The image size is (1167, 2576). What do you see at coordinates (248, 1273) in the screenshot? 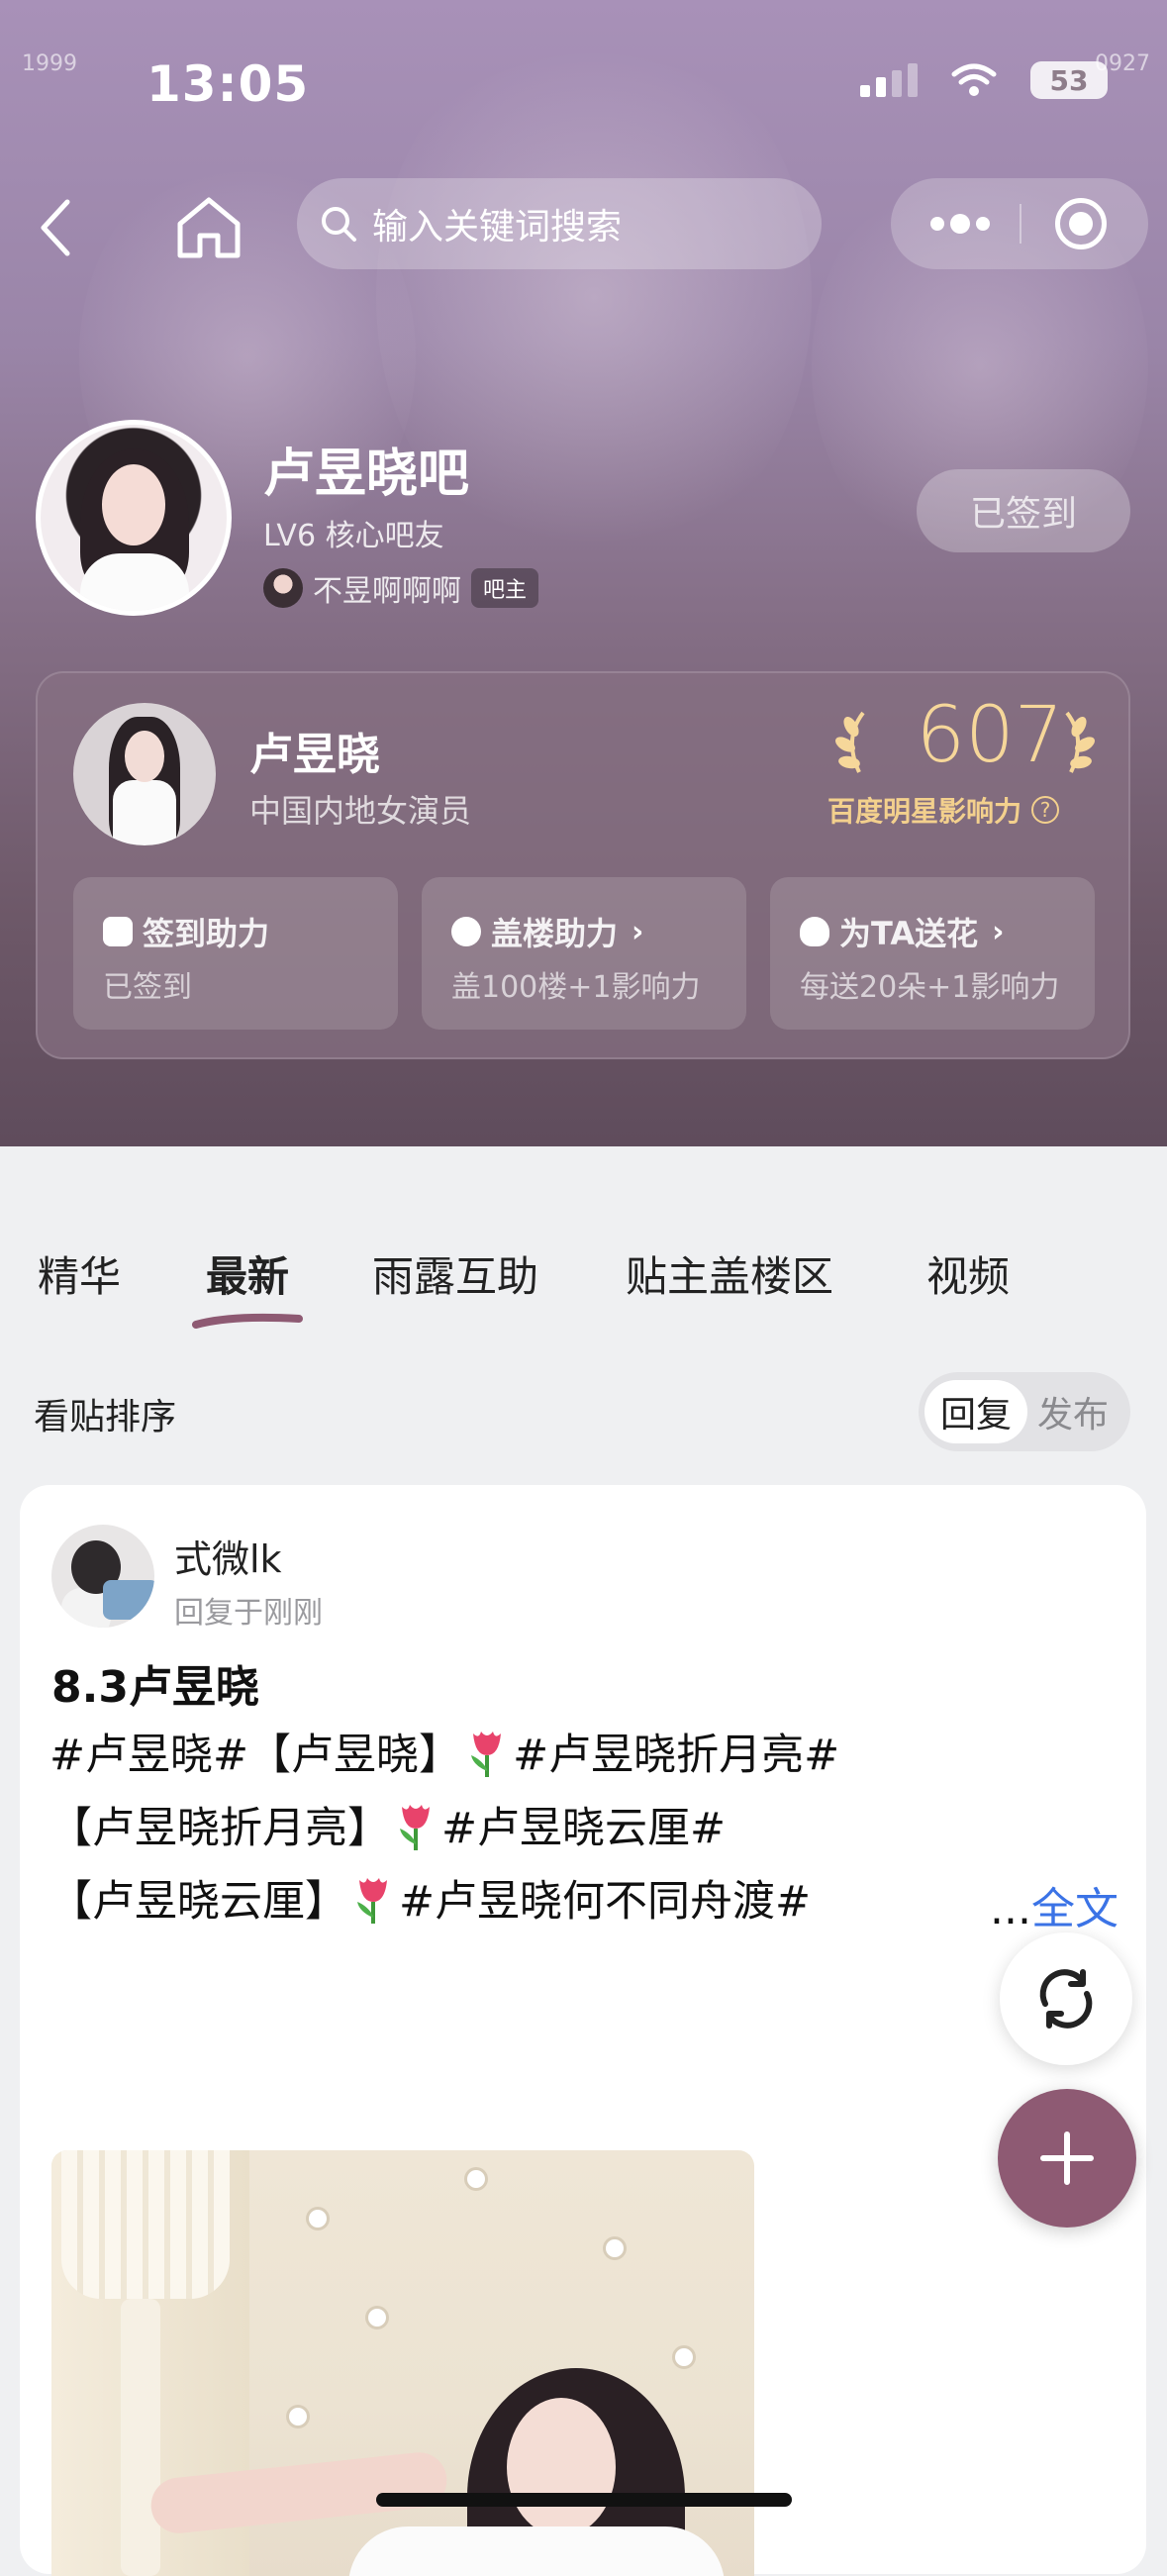
I see `tab-latest: 最新` at bounding box center [248, 1273].